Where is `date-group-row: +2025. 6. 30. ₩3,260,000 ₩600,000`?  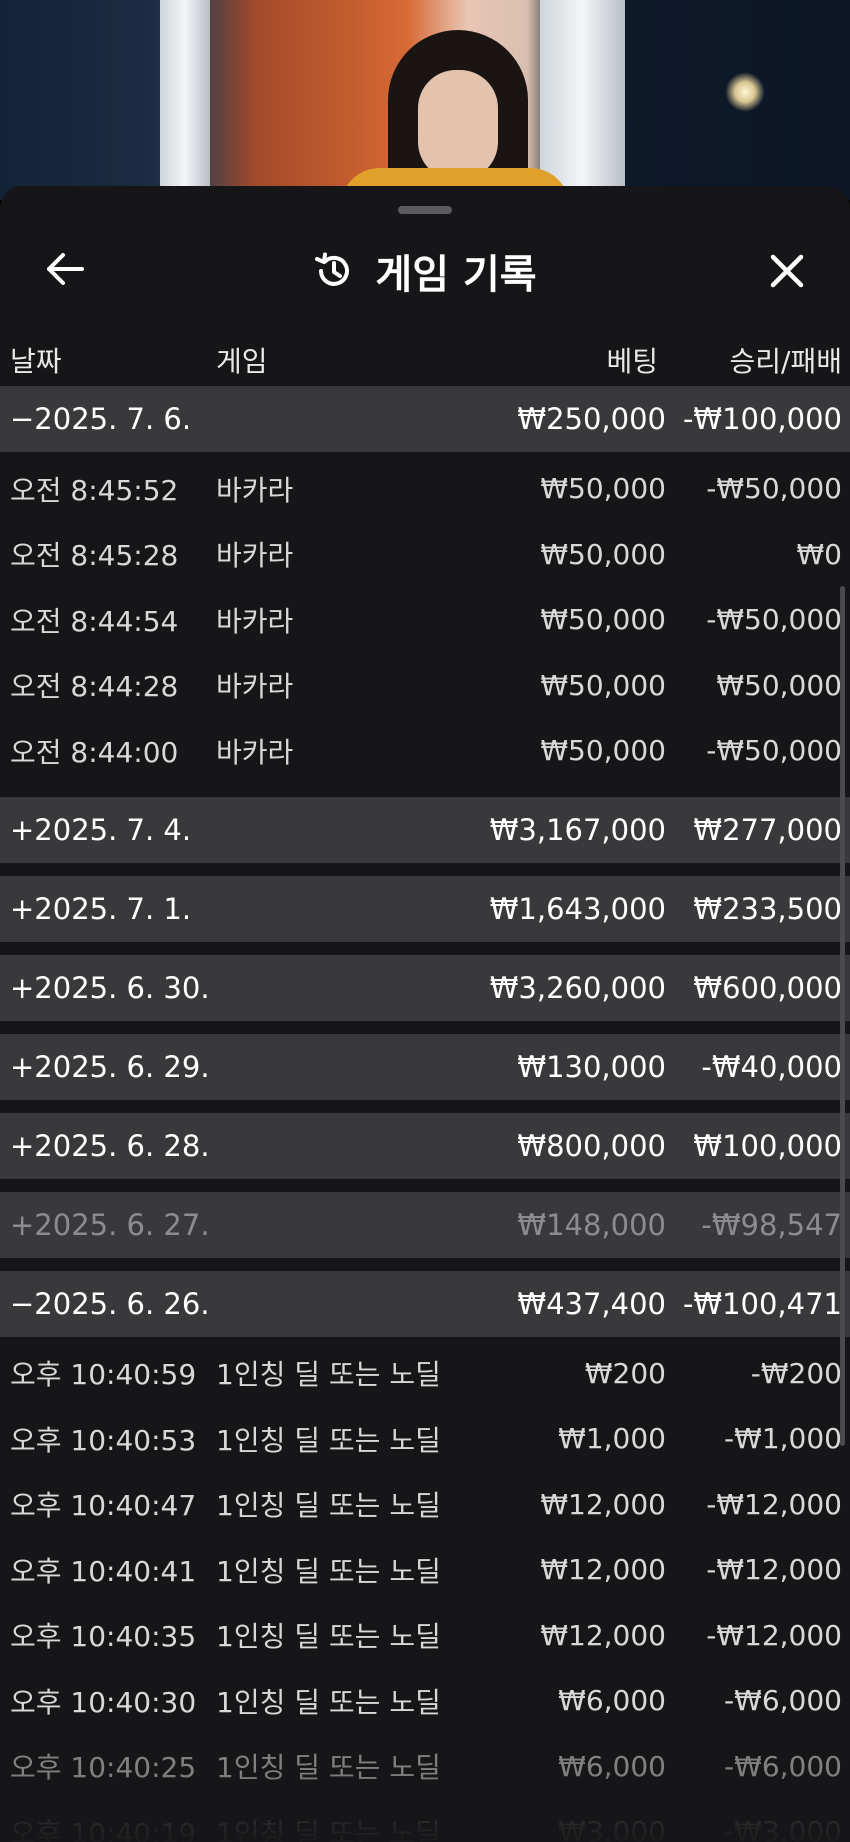
date-group-row: +2025. 6. 30. ₩3,260,000 ₩600,000 is located at coordinates (425, 987).